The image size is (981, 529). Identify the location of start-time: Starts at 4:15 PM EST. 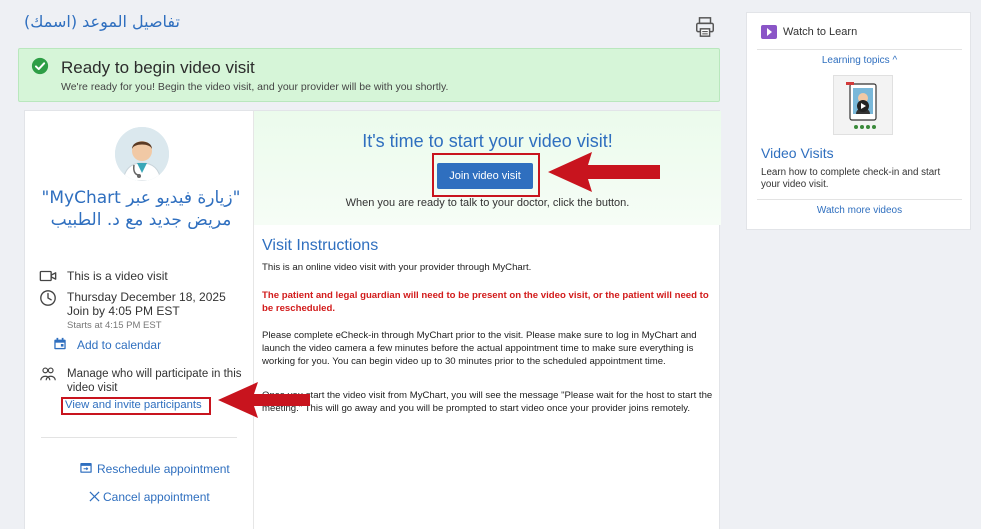
(114, 325).